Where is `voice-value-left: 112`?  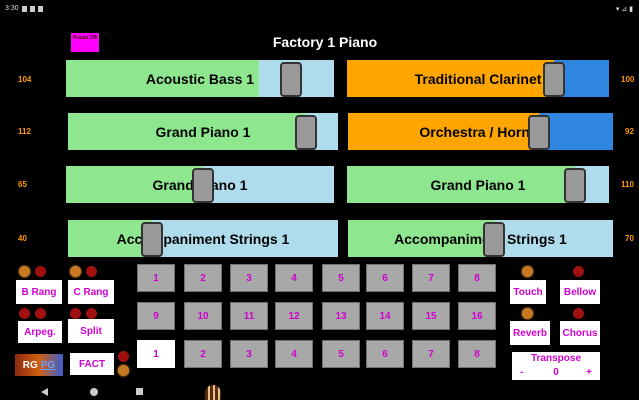
voice-value-left: 112 is located at coordinates (24, 131).